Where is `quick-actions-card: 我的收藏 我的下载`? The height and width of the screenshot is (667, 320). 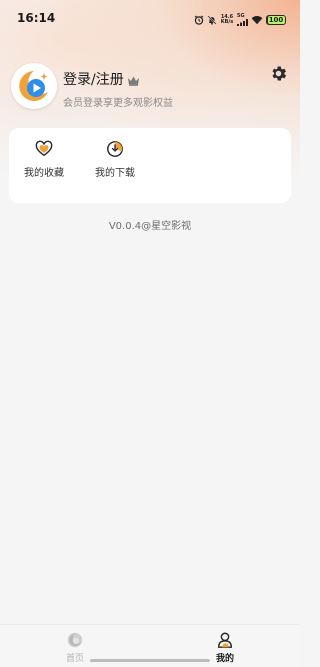 quick-actions-card: 我的收藏 我的下载 is located at coordinates (150, 165).